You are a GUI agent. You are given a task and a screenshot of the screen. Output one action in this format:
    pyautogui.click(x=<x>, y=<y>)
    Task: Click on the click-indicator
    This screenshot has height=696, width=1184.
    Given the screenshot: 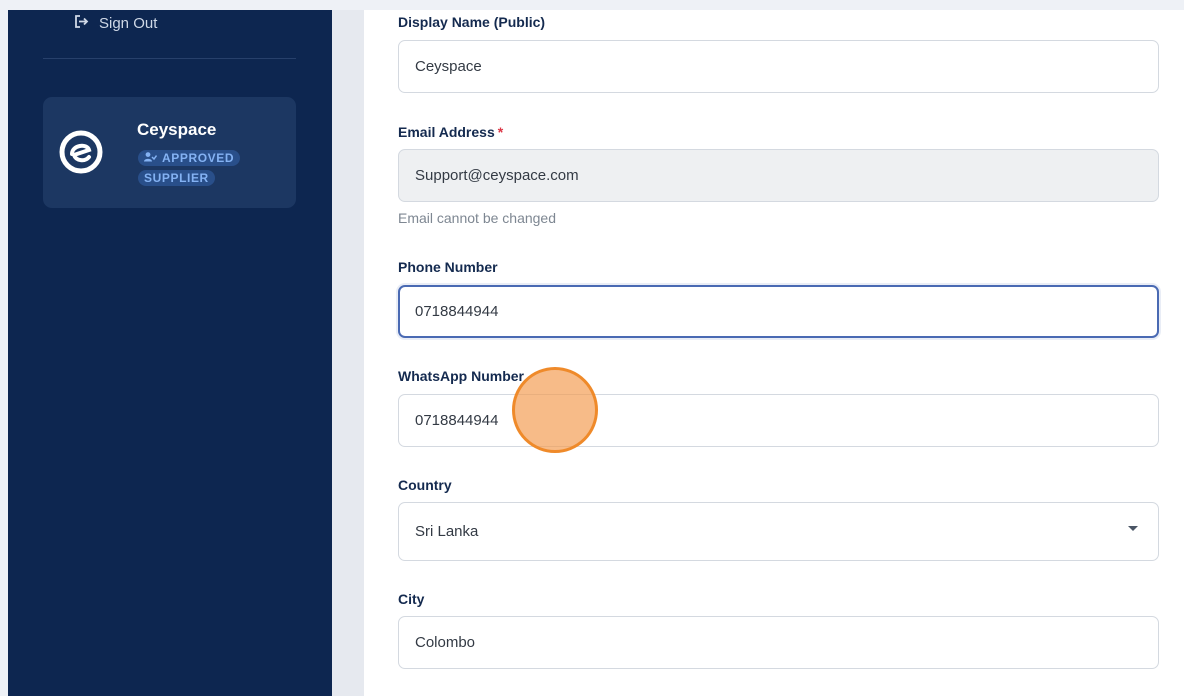 What is the action you would take?
    pyautogui.click(x=555, y=410)
    